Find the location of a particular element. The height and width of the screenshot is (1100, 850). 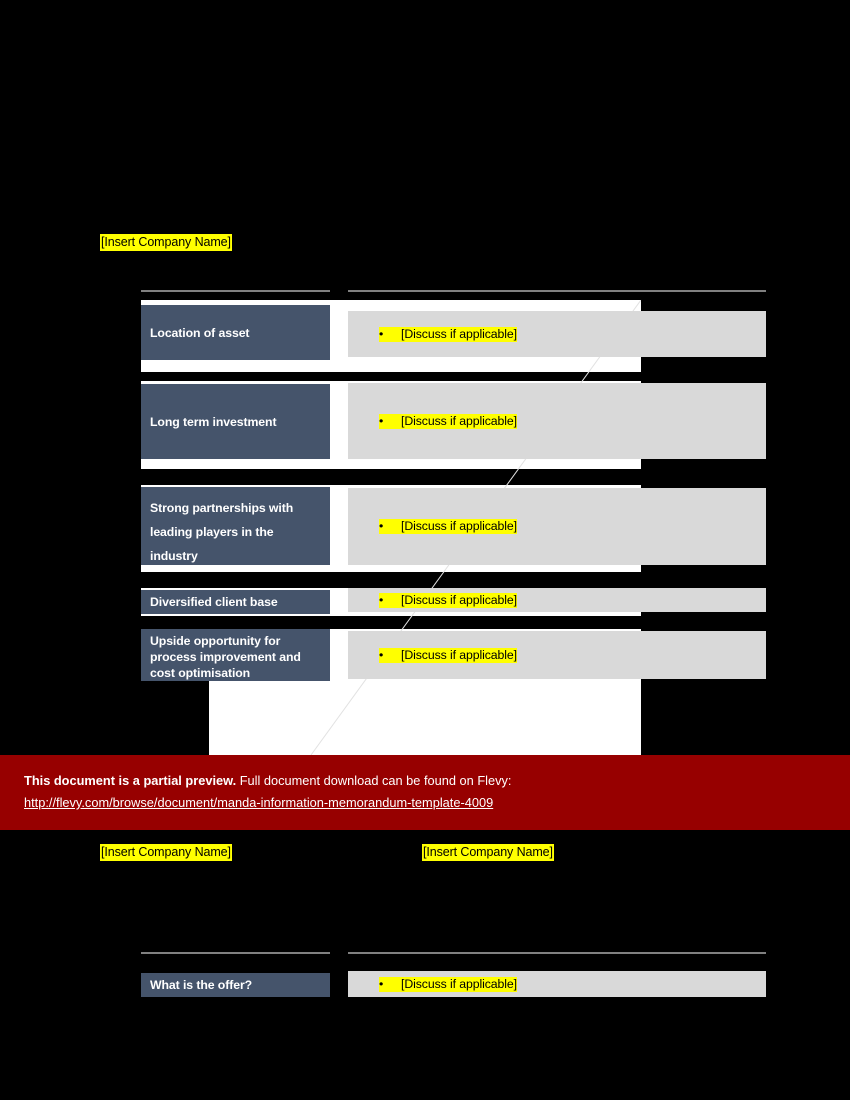

row-label-what-is-the-offer: What is the offer? is located at coordinates (235, 985).